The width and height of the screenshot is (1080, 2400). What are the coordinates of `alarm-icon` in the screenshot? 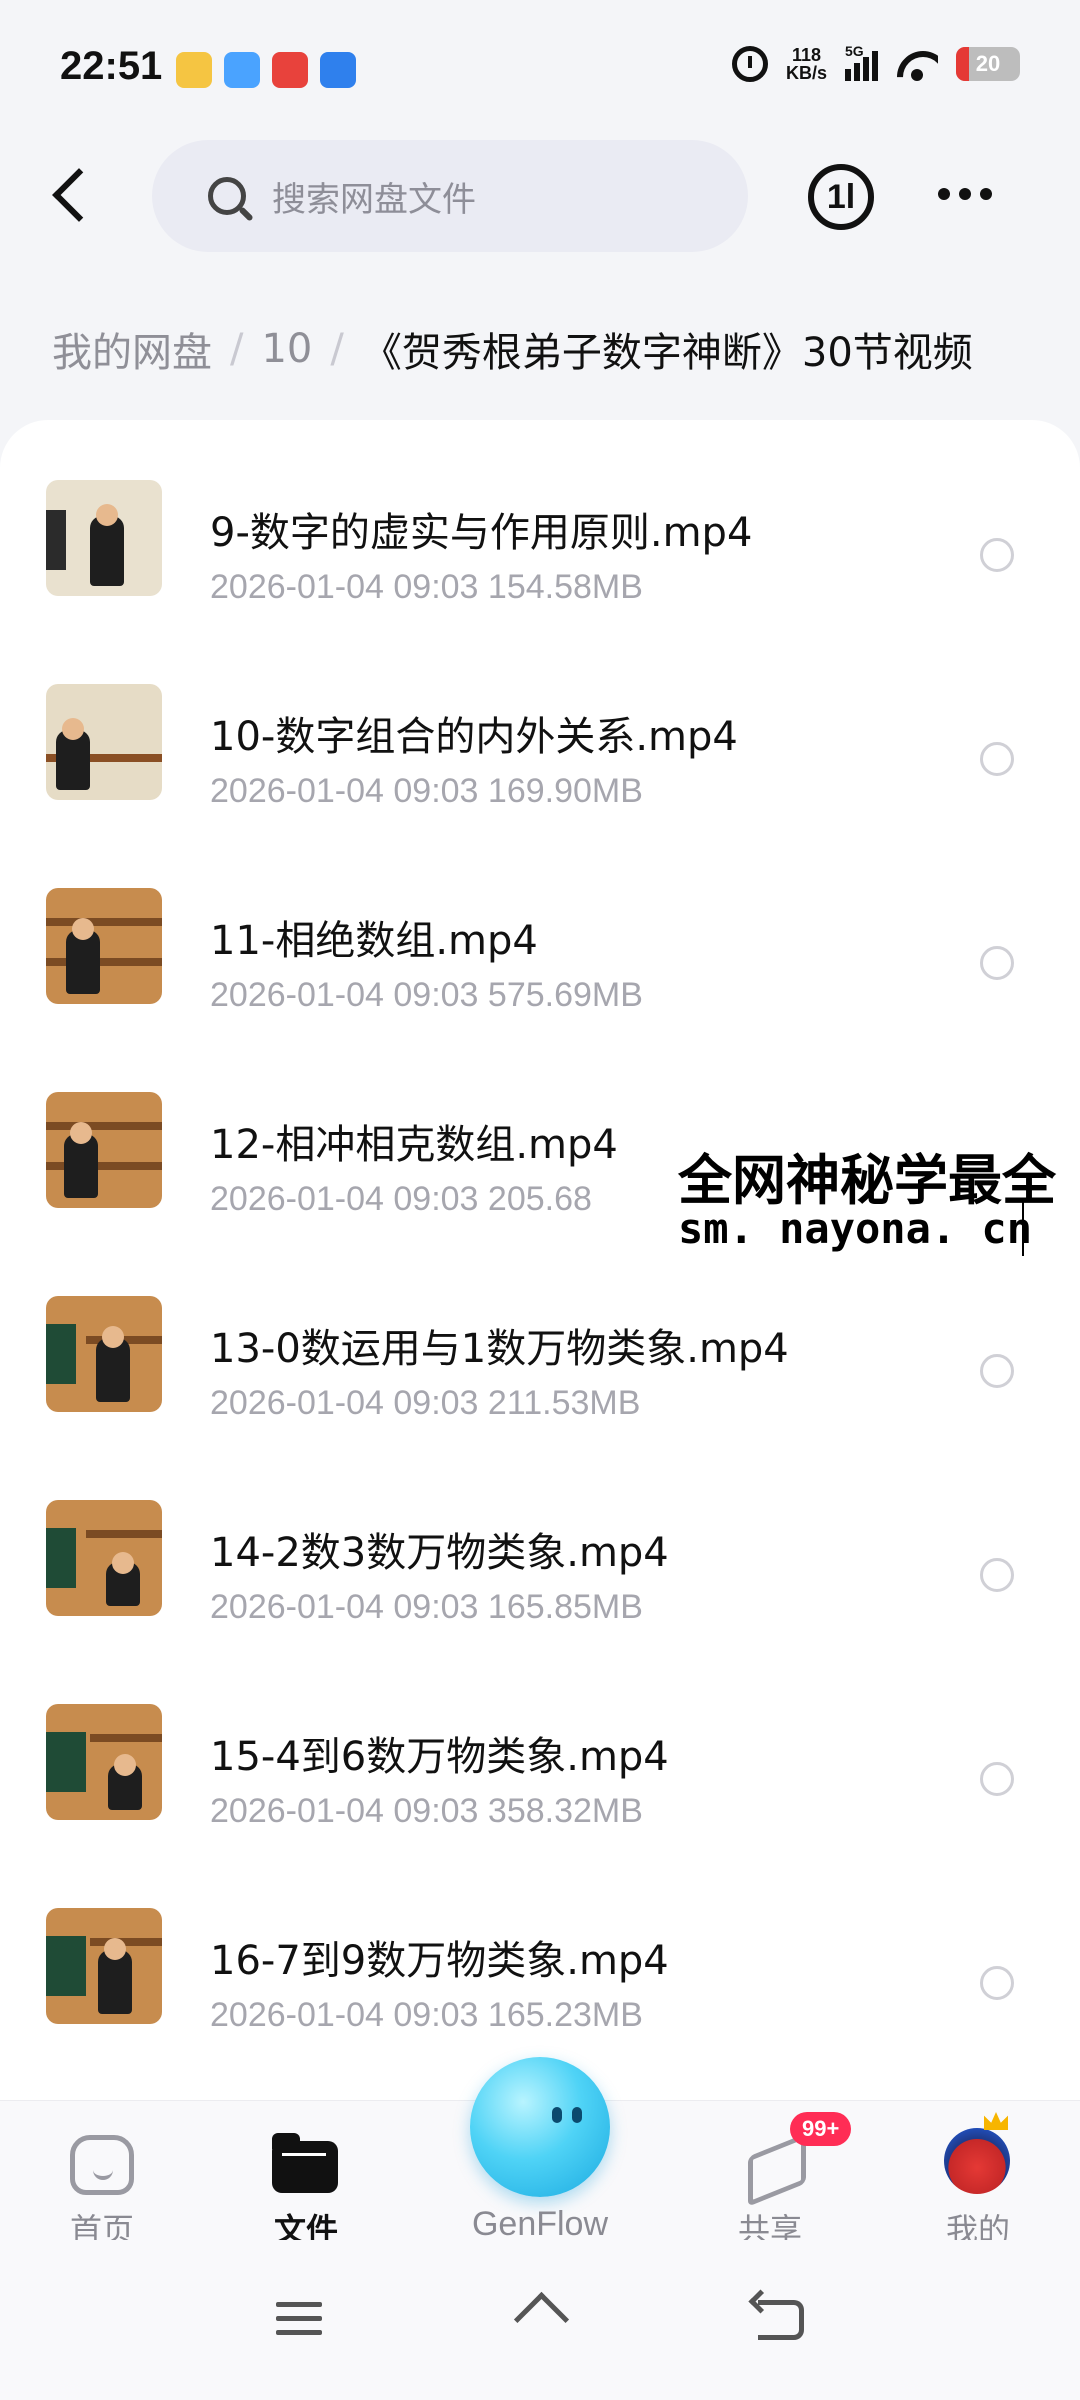 It's located at (749, 64).